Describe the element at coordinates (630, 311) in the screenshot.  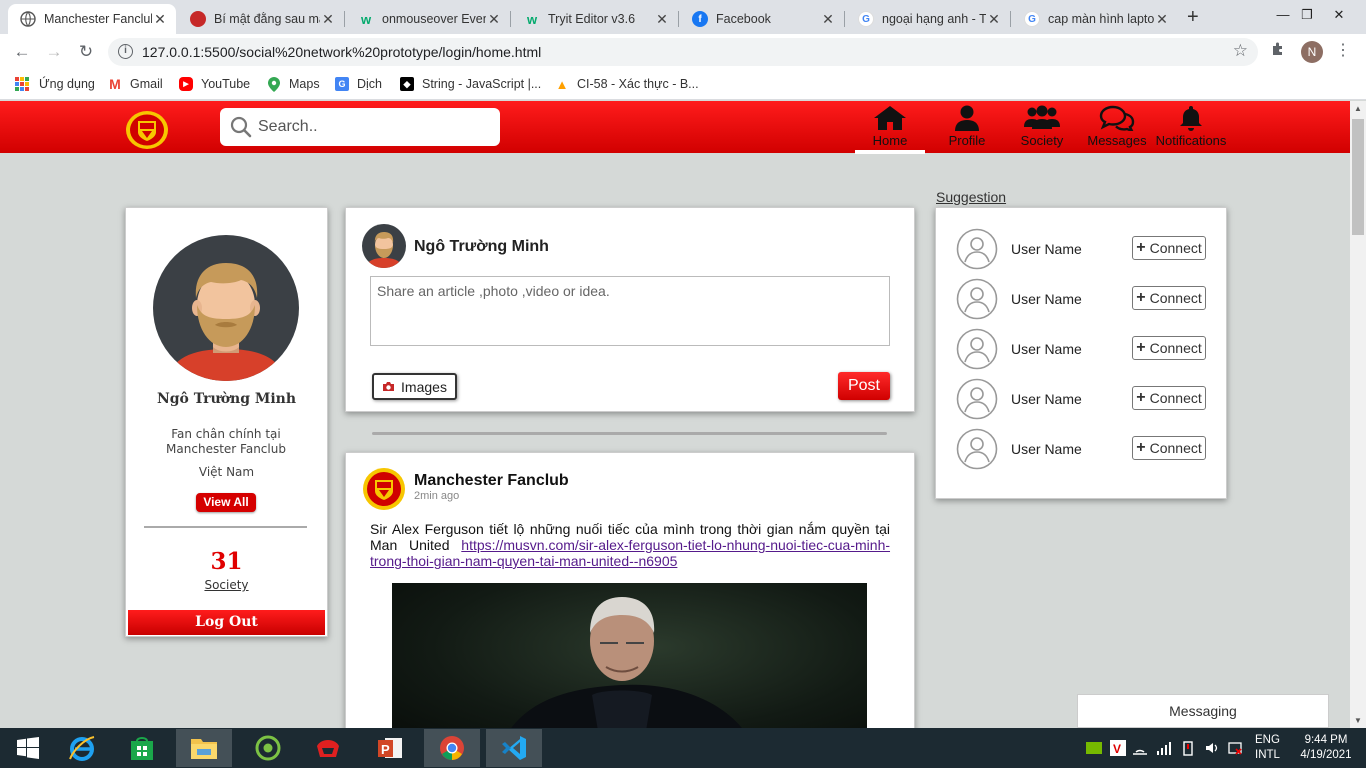
I see `post-text-input` at that location.